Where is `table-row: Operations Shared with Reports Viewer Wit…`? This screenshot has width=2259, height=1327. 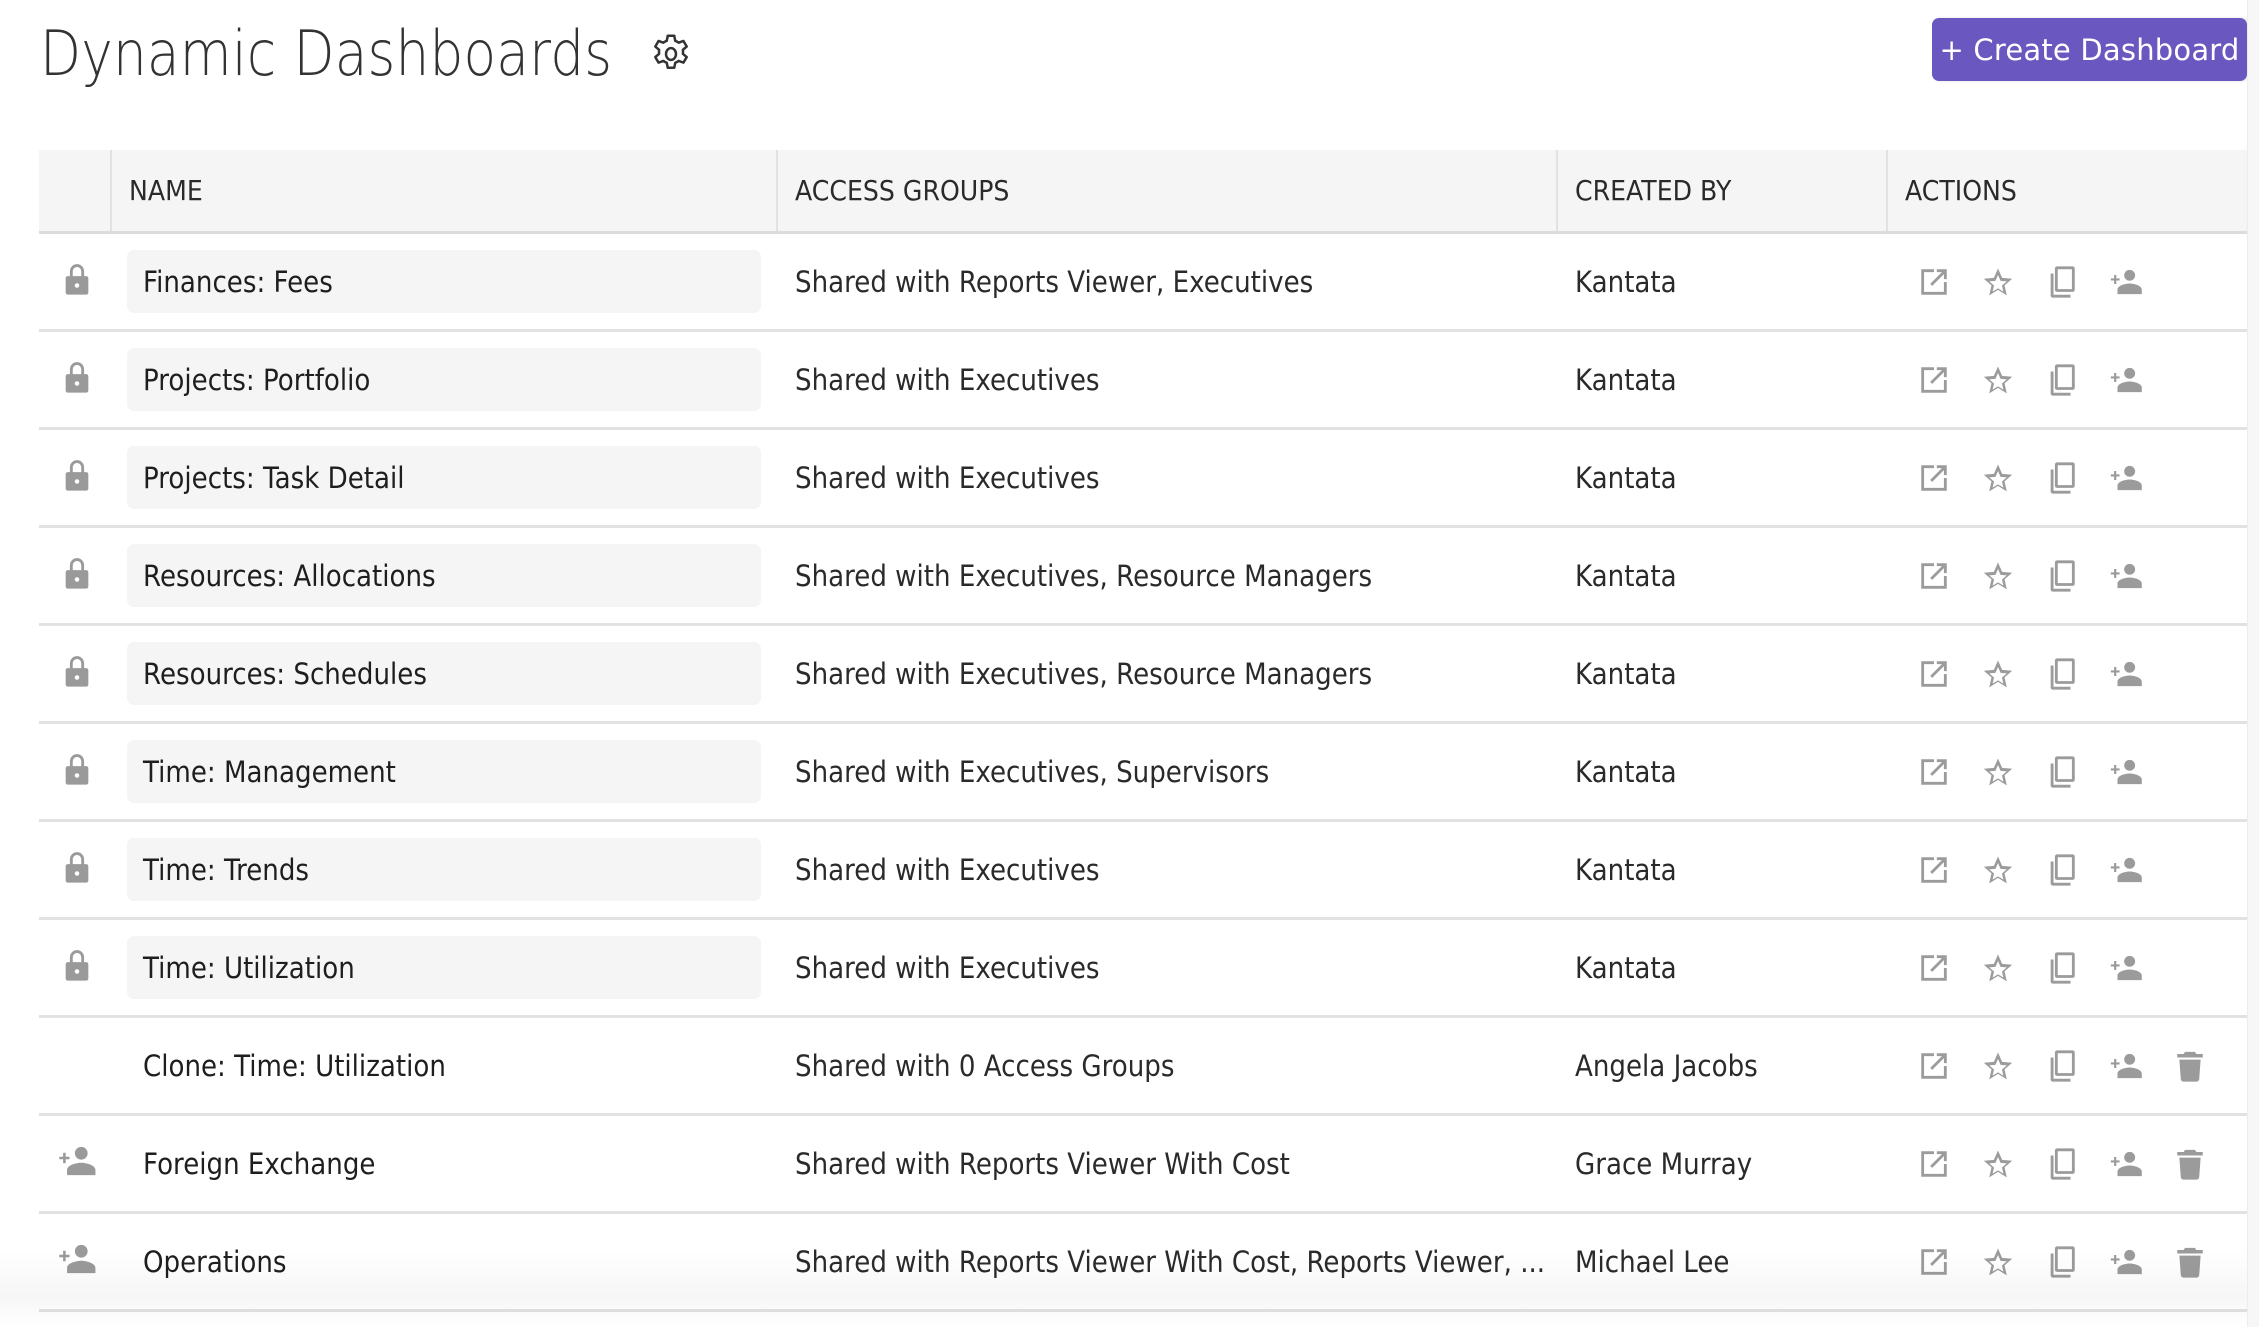
table-row: Operations Shared with Reports Viewer Wit… is located at coordinates (1143, 1263).